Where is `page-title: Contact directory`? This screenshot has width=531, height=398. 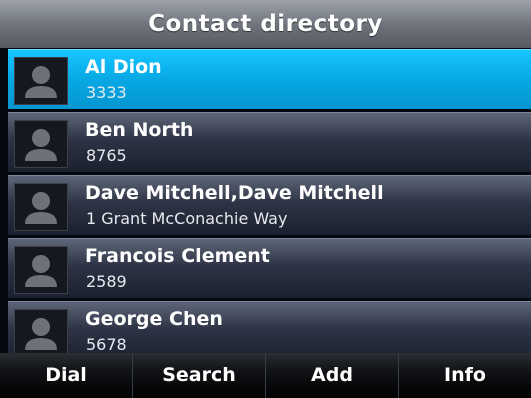 page-title: Contact directory is located at coordinates (265, 24).